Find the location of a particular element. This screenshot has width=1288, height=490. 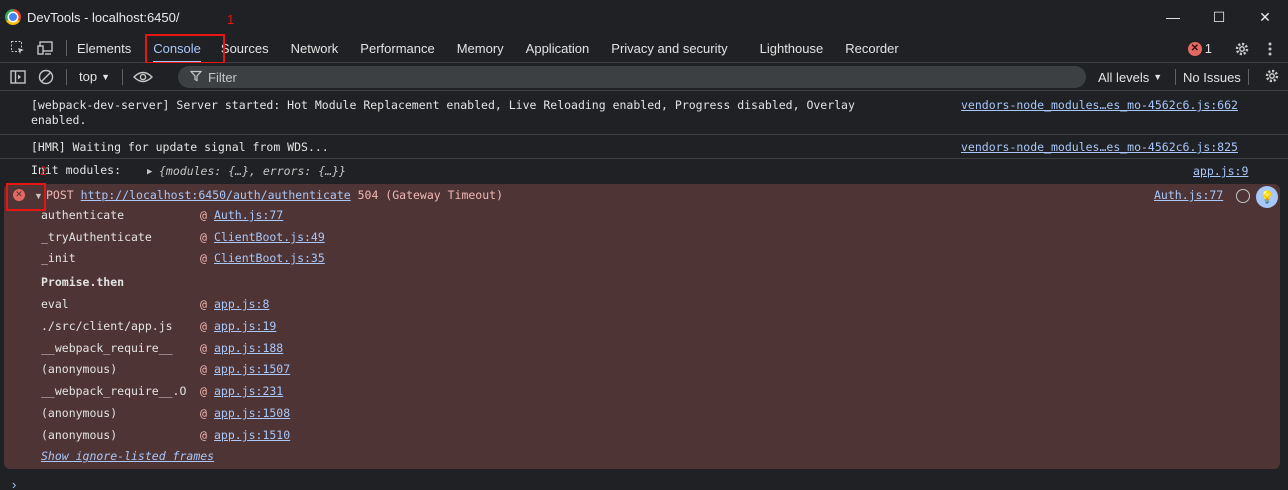

message-source-link: vendors-node_modules…es_mo-4562c6.js:825 is located at coordinates (1099, 147).